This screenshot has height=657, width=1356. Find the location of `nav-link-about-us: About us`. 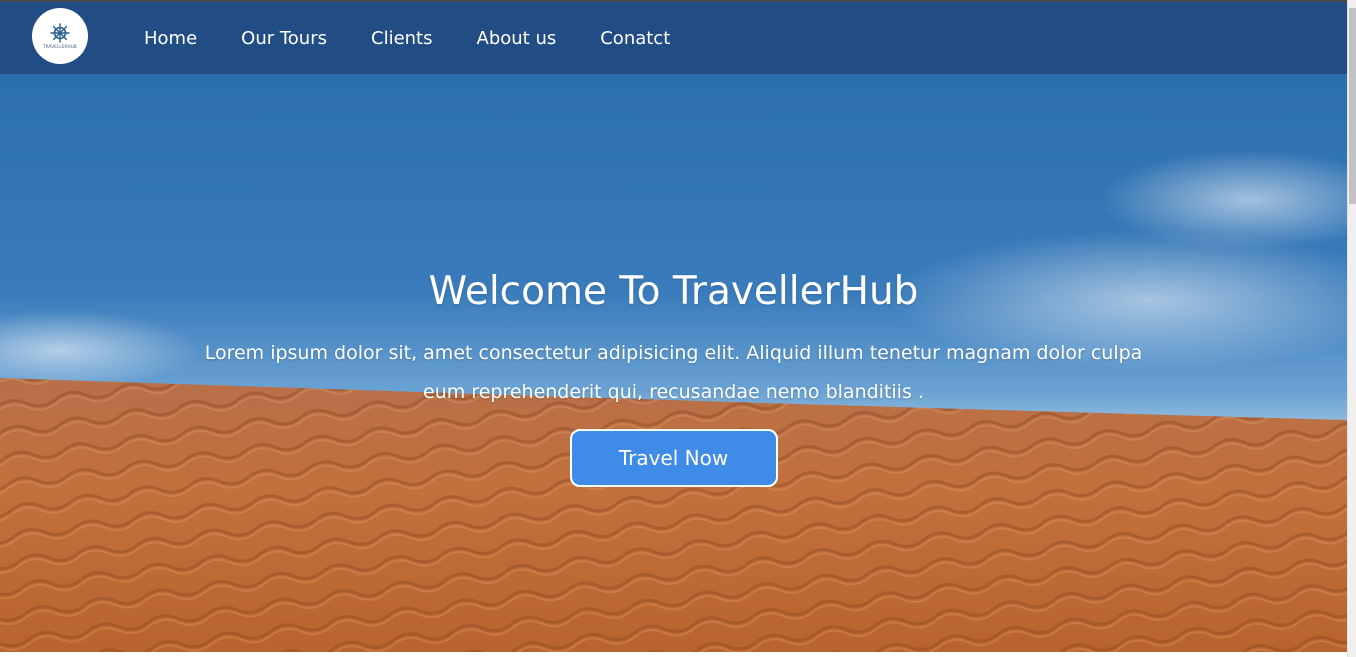

nav-link-about-us: About us is located at coordinates (517, 38).